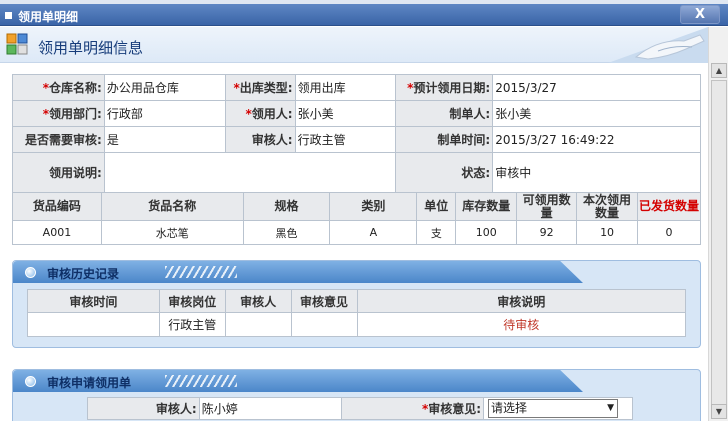 Image resolution: width=728 pixels, height=421 pixels. Describe the element at coordinates (93, 301) in the screenshot. I see `history-col-time: 审核时间` at that location.